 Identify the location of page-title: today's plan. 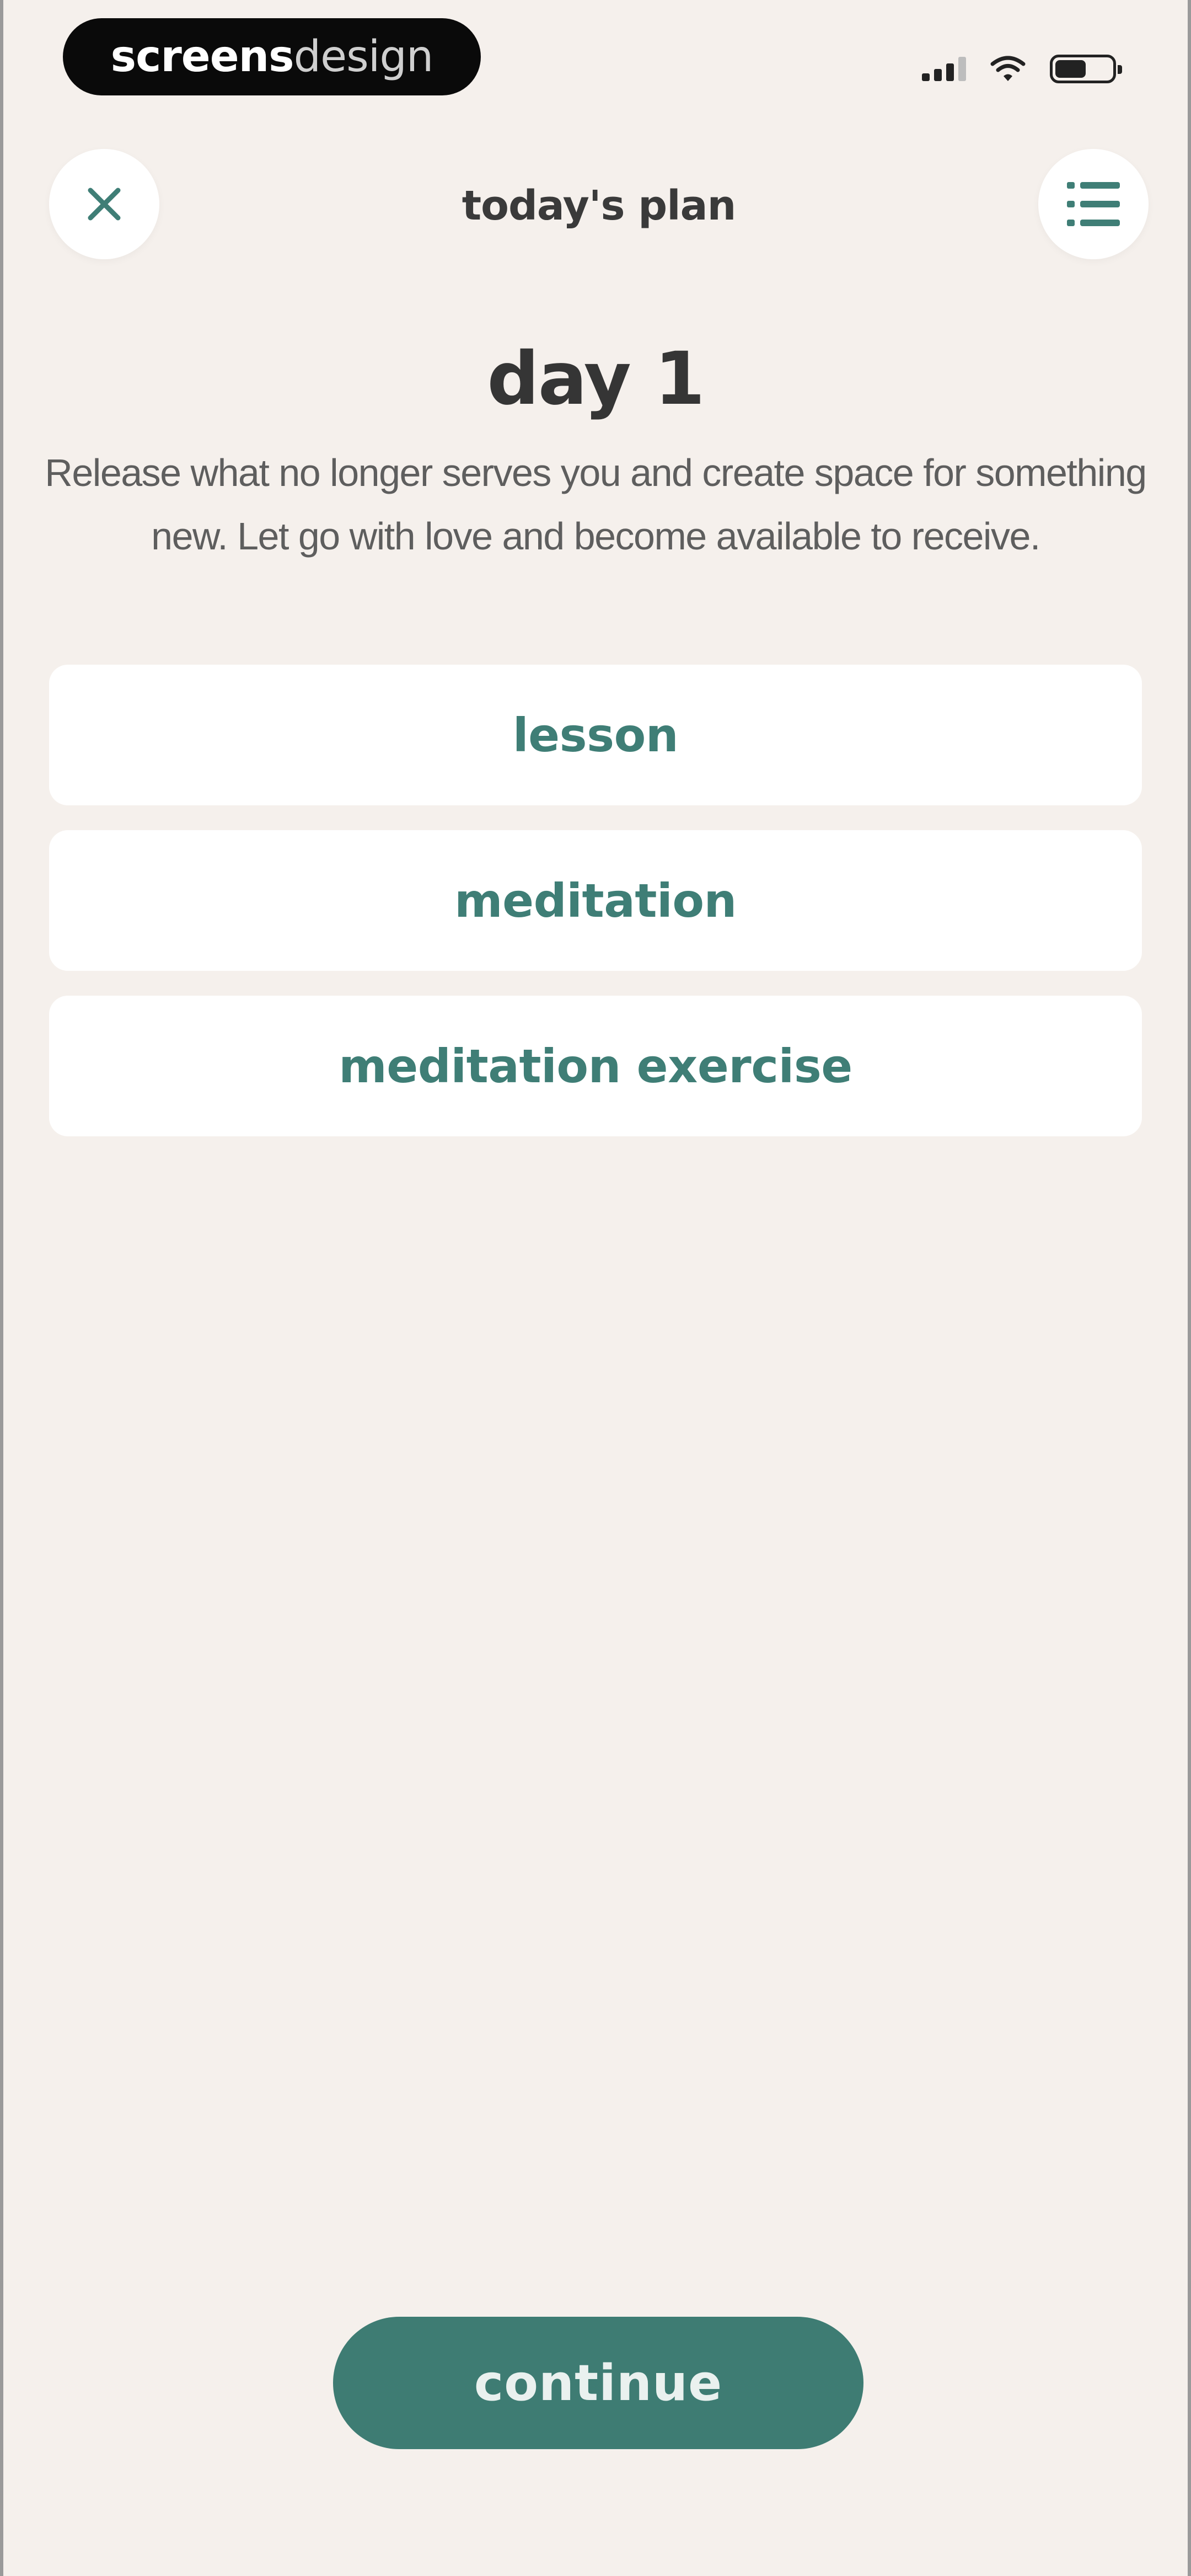
(600, 205).